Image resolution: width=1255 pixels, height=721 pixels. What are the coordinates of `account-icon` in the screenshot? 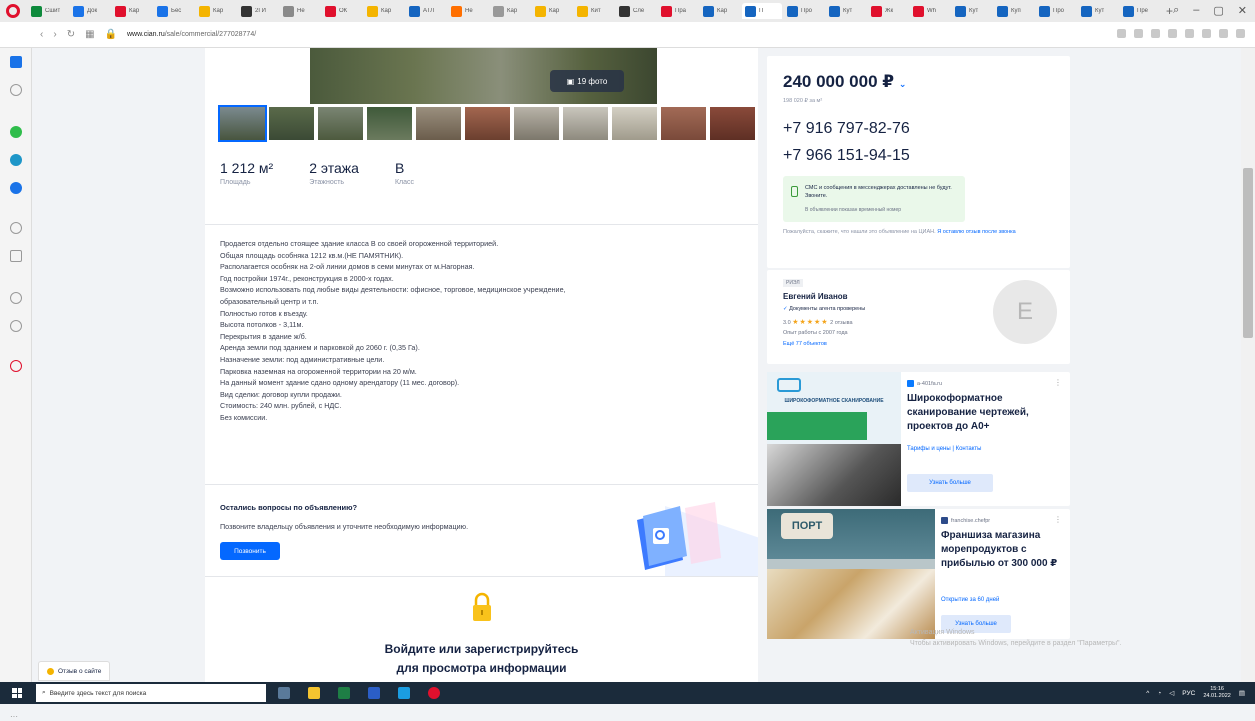 It's located at (1206, 33).